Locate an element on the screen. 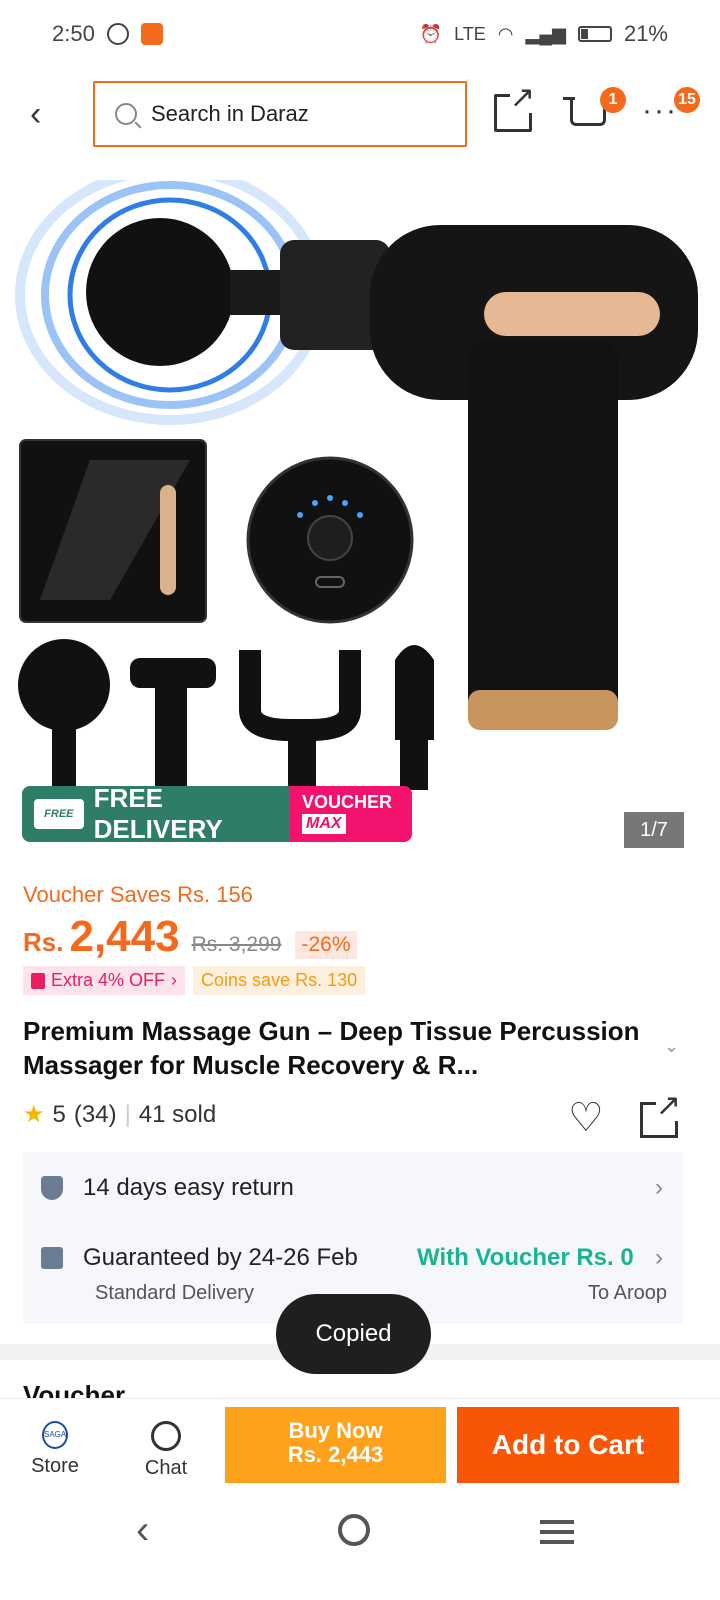  add-to-cart-button: Add to Cart is located at coordinates (568, 1445).